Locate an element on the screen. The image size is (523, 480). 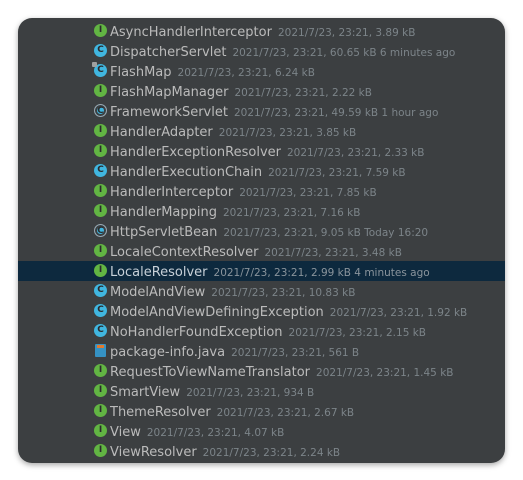
file-name: ViewResolver is located at coordinates (153, 452).